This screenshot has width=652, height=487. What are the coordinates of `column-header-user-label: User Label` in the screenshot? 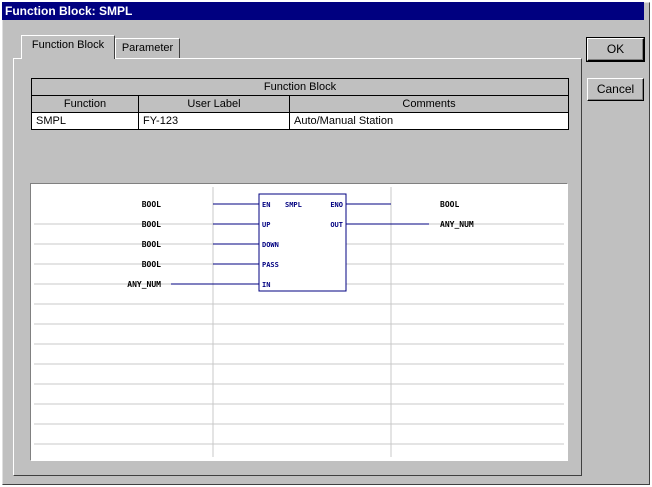 It's located at (214, 104).